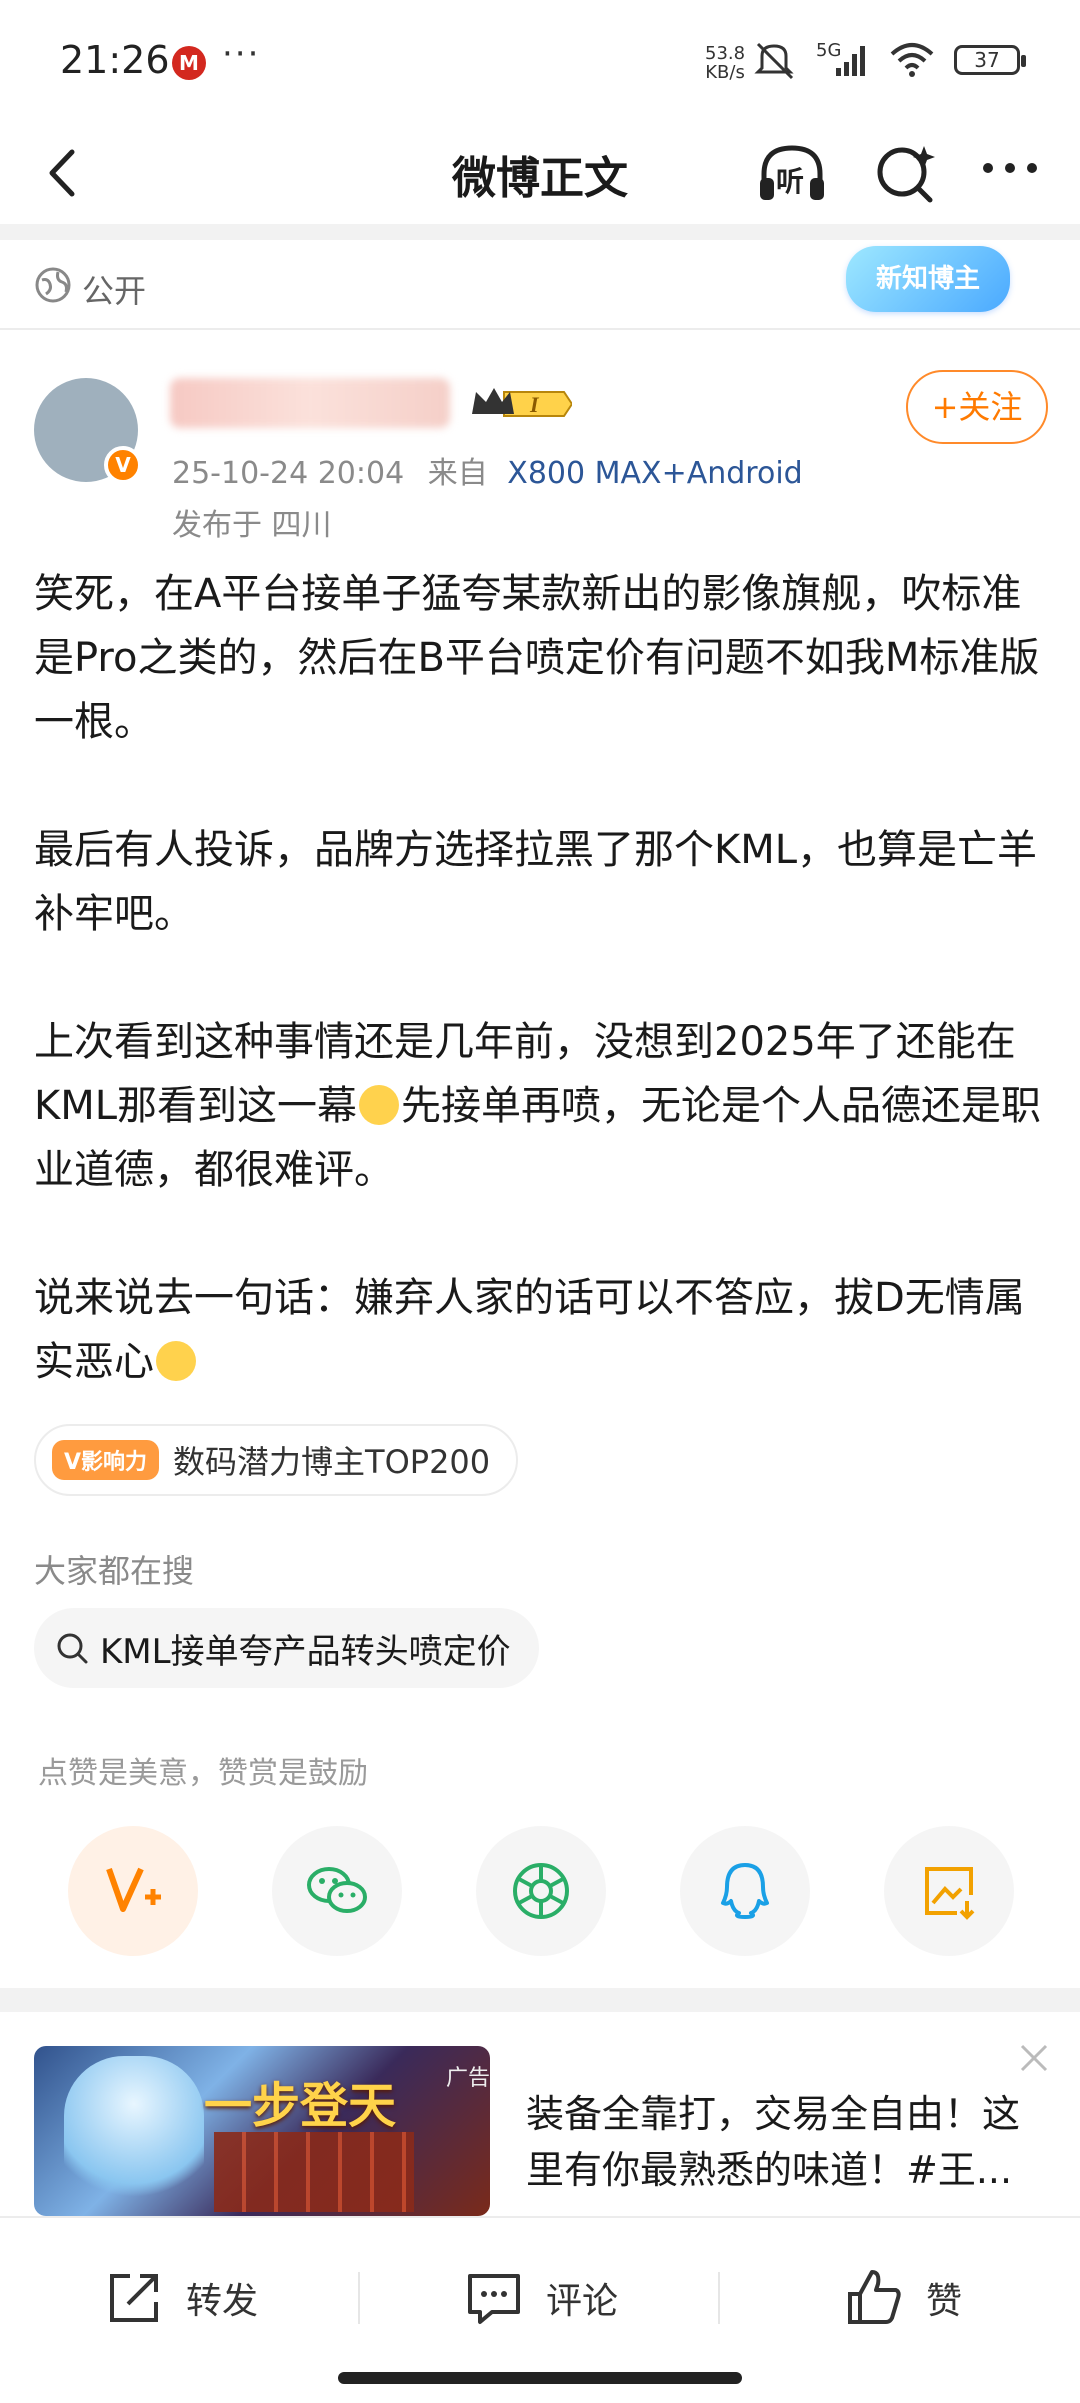 Image resolution: width=1080 pixels, height=2403 pixels. Describe the element at coordinates (540, 64) in the screenshot. I see `status-bar: 21:26 M ··· 53.8 KB/s 5G 37` at that location.